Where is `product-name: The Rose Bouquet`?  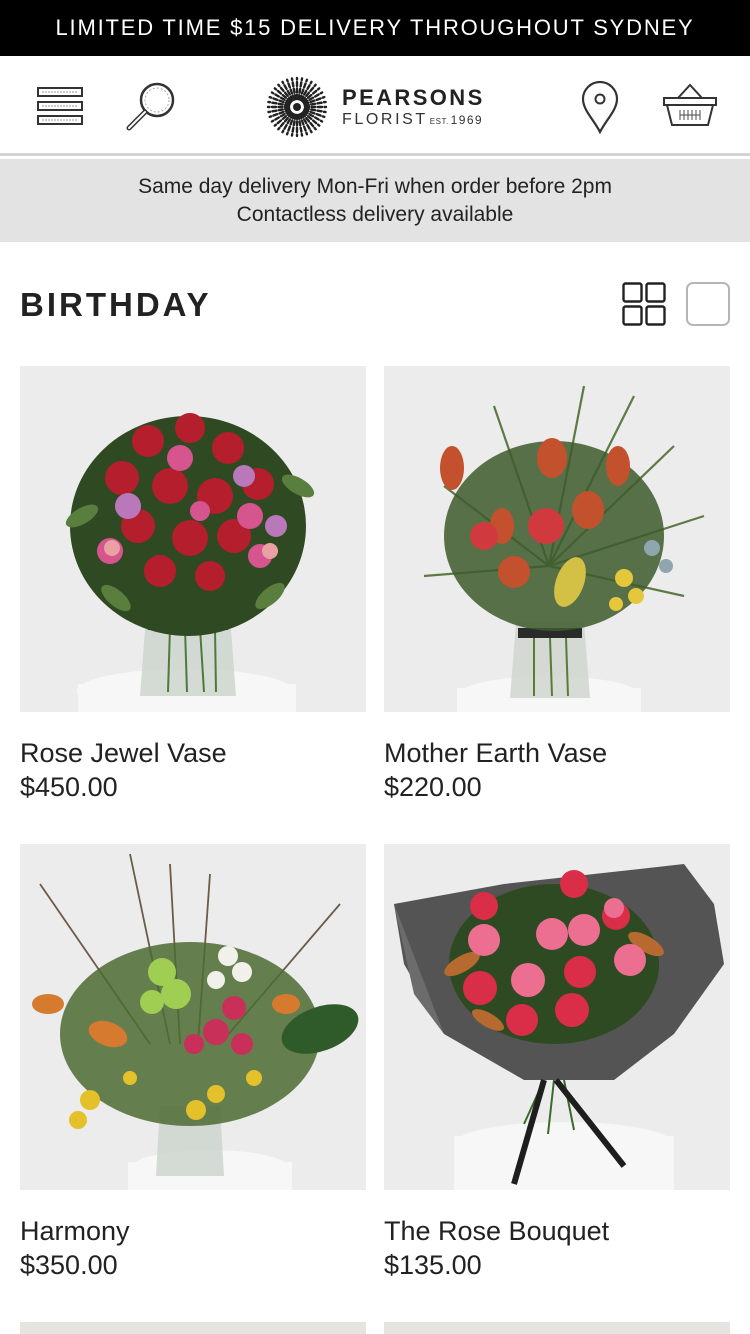
product-name: The Rose Bouquet is located at coordinates (557, 1231).